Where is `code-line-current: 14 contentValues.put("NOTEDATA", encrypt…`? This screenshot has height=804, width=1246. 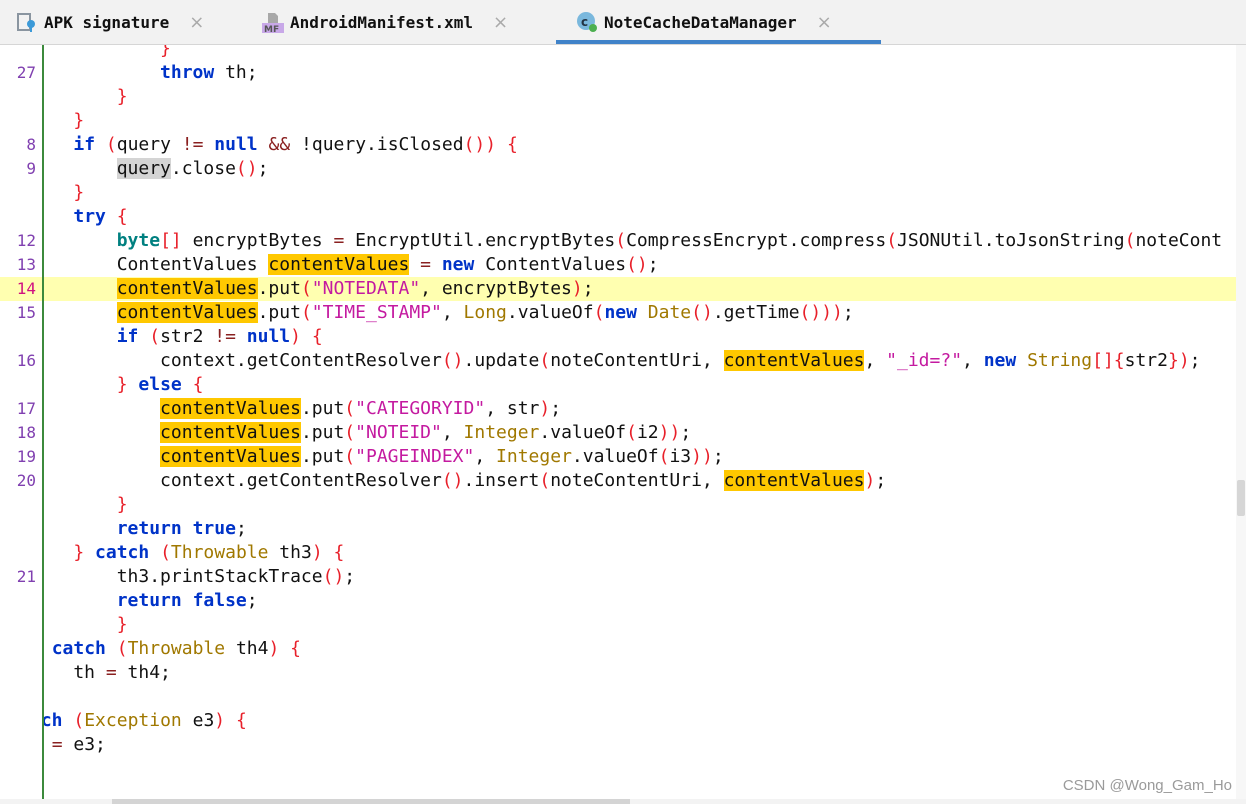 code-line-current: 14 contentValues.put("NOTEDATA", encrypt… is located at coordinates (618, 289).